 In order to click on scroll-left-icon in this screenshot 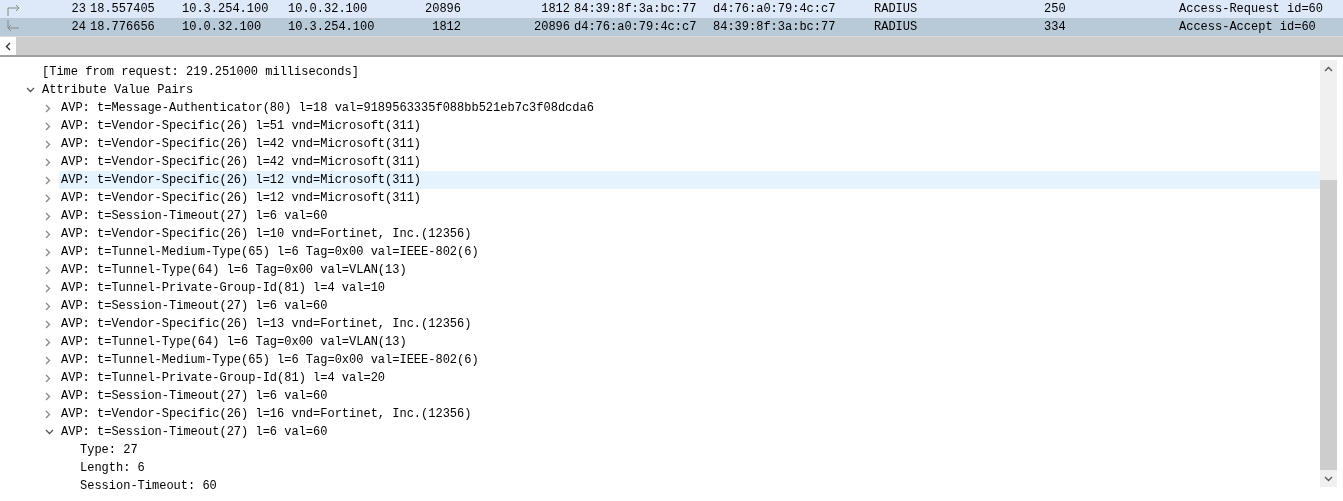, I will do `click(8, 46)`.